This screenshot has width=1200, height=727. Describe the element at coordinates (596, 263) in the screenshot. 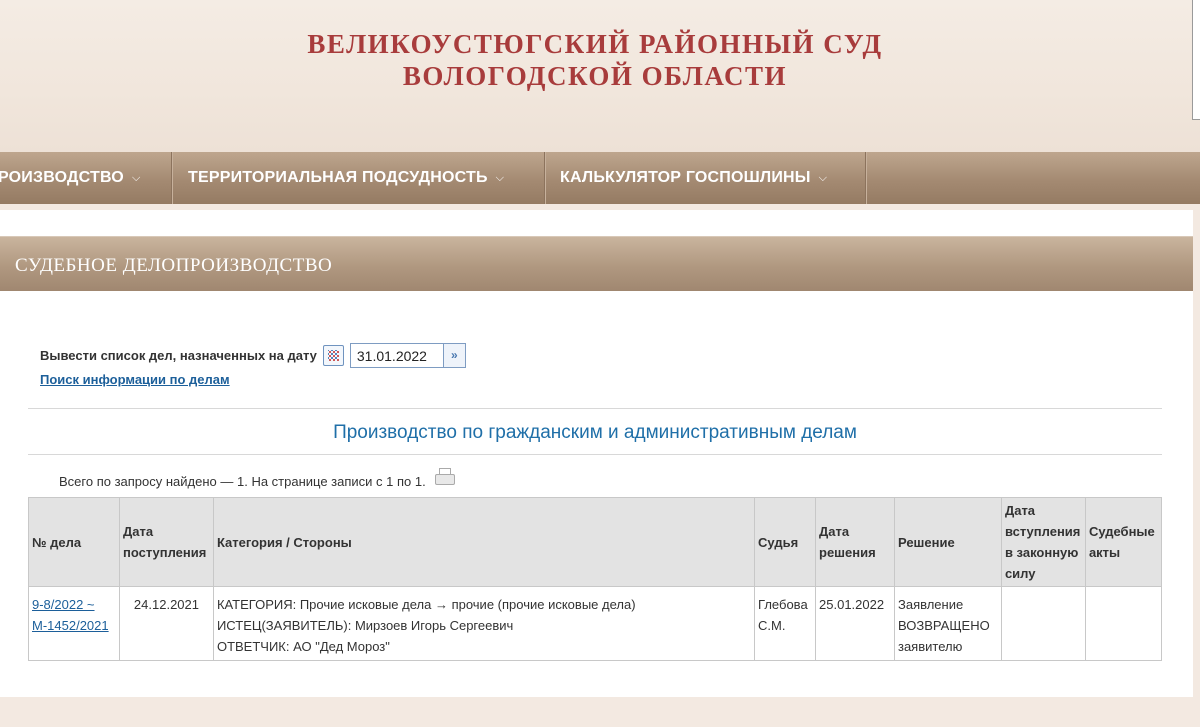

I see `section-header: СУДЕБНОЕ ДЕЛОПРОИЗВОДСТВО` at that location.